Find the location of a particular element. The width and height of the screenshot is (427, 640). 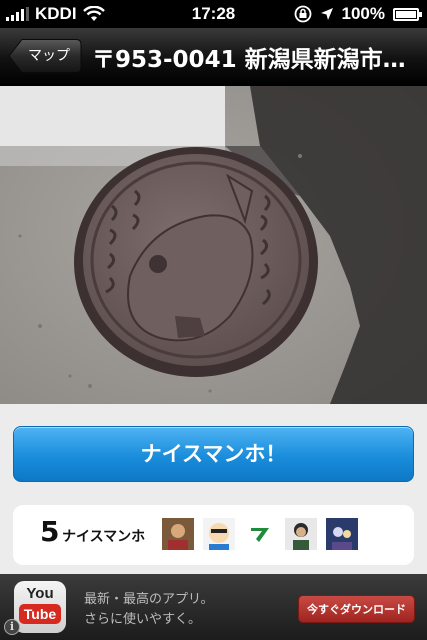

battery-icon is located at coordinates (407, 14).